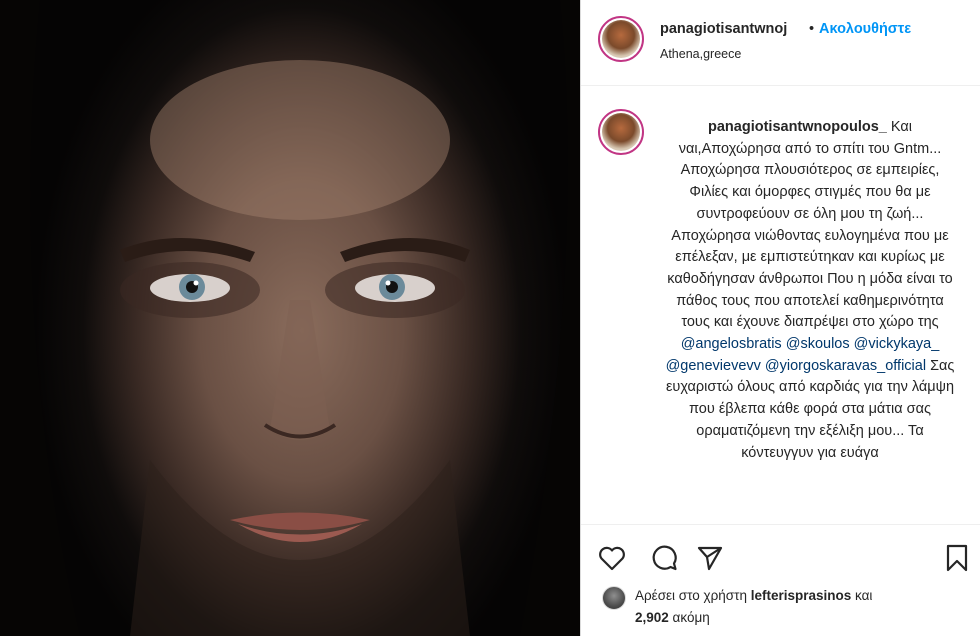 This screenshot has width=980, height=636. What do you see at coordinates (865, 29) in the screenshot?
I see `follow-button: Ακολουθήστε` at bounding box center [865, 29].